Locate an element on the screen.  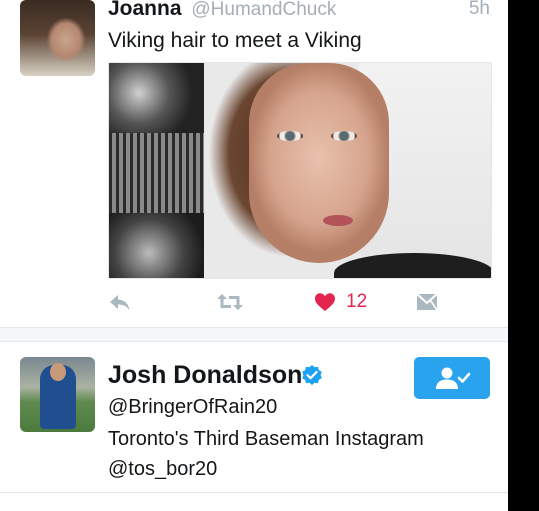
retweet-icon is located at coordinates (230, 302).